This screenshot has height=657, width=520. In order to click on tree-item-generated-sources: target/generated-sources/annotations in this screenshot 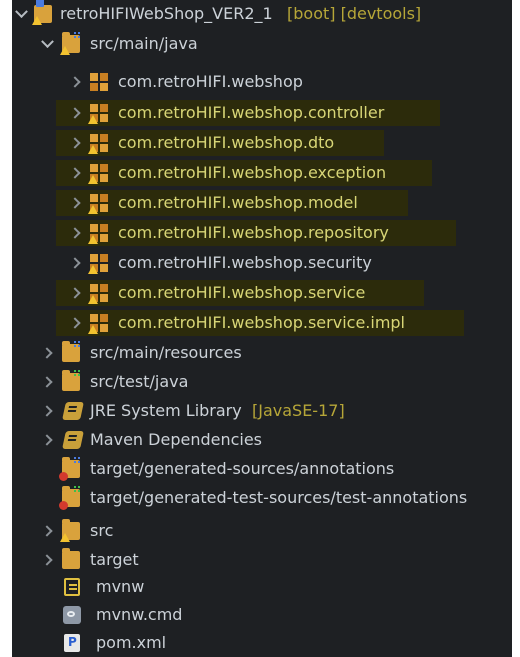, I will do `click(262, 469)`.